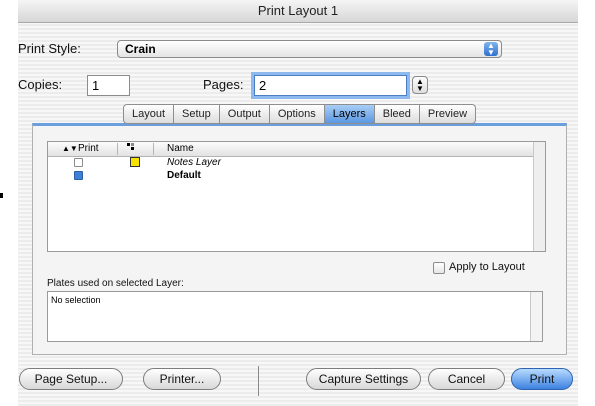 The height and width of the screenshot is (406, 595). Describe the element at coordinates (108, 85) in the screenshot. I see `copies-field: 1` at that location.